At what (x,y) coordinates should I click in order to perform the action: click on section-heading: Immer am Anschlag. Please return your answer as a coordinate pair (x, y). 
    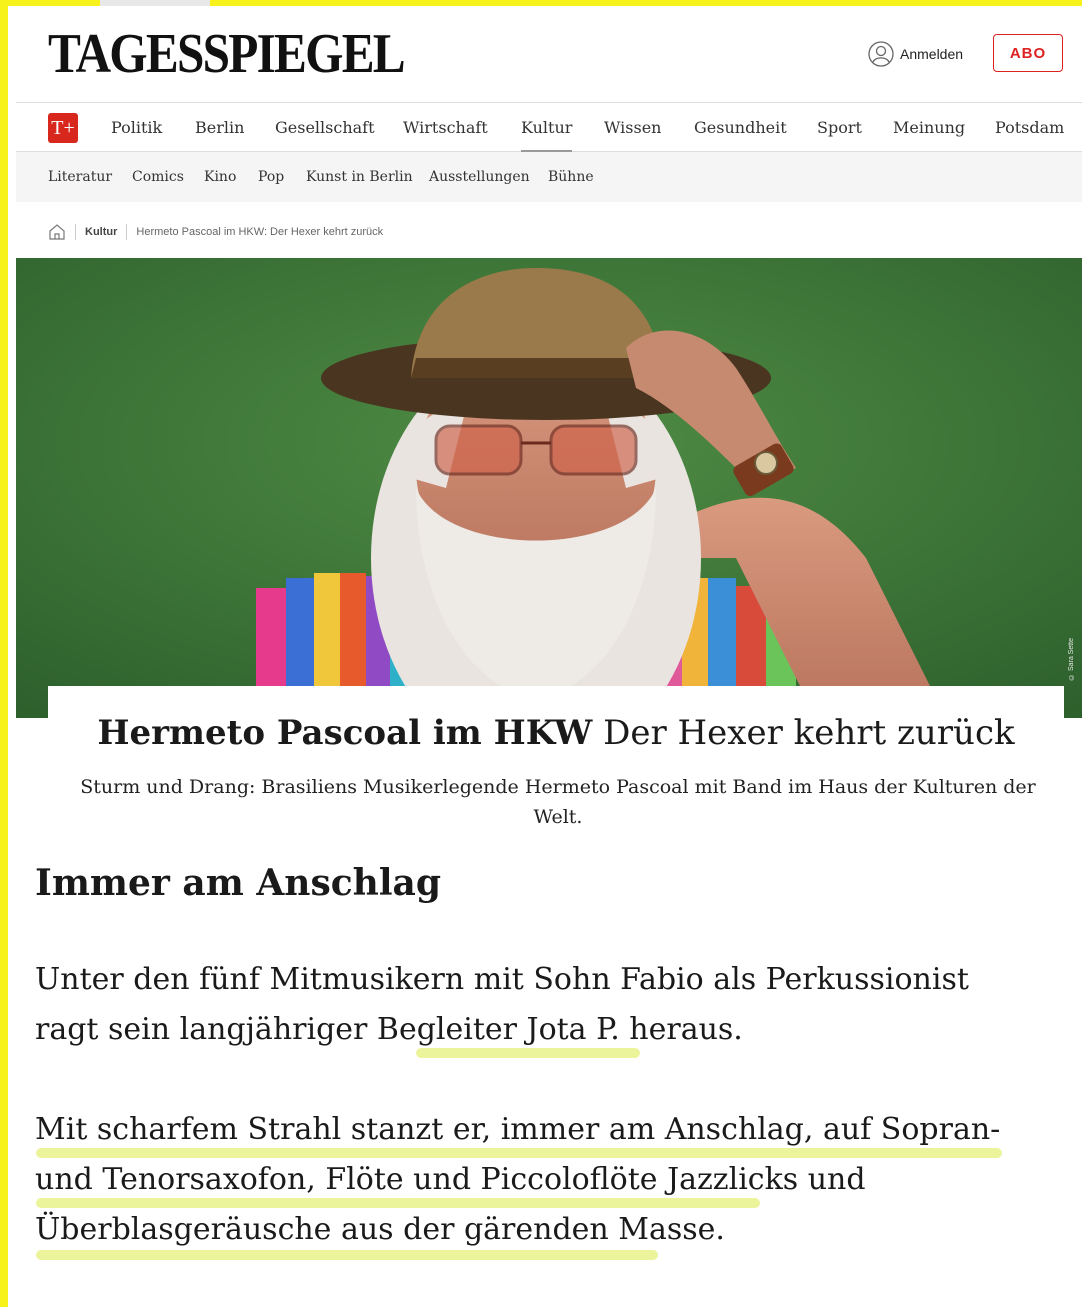
    Looking at the image, I should click on (238, 883).